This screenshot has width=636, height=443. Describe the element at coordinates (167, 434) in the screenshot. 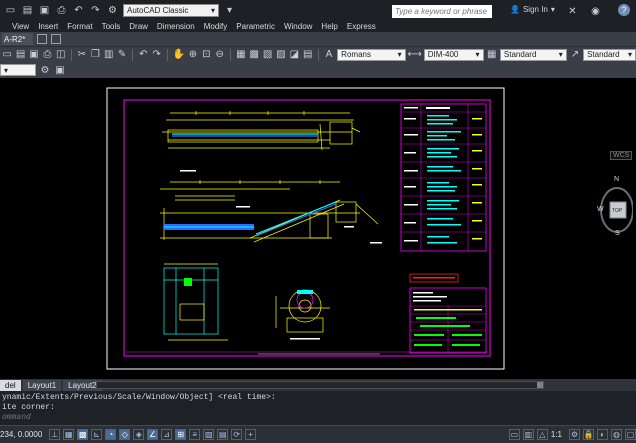

I see `dynamic-ucs-icon: ⊿` at that location.